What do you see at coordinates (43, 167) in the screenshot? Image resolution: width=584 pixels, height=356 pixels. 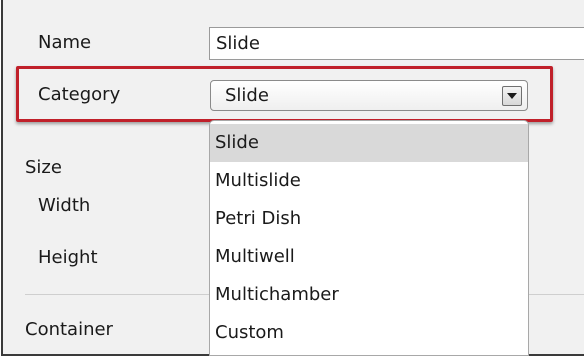 I see `size-section-label: Size` at bounding box center [43, 167].